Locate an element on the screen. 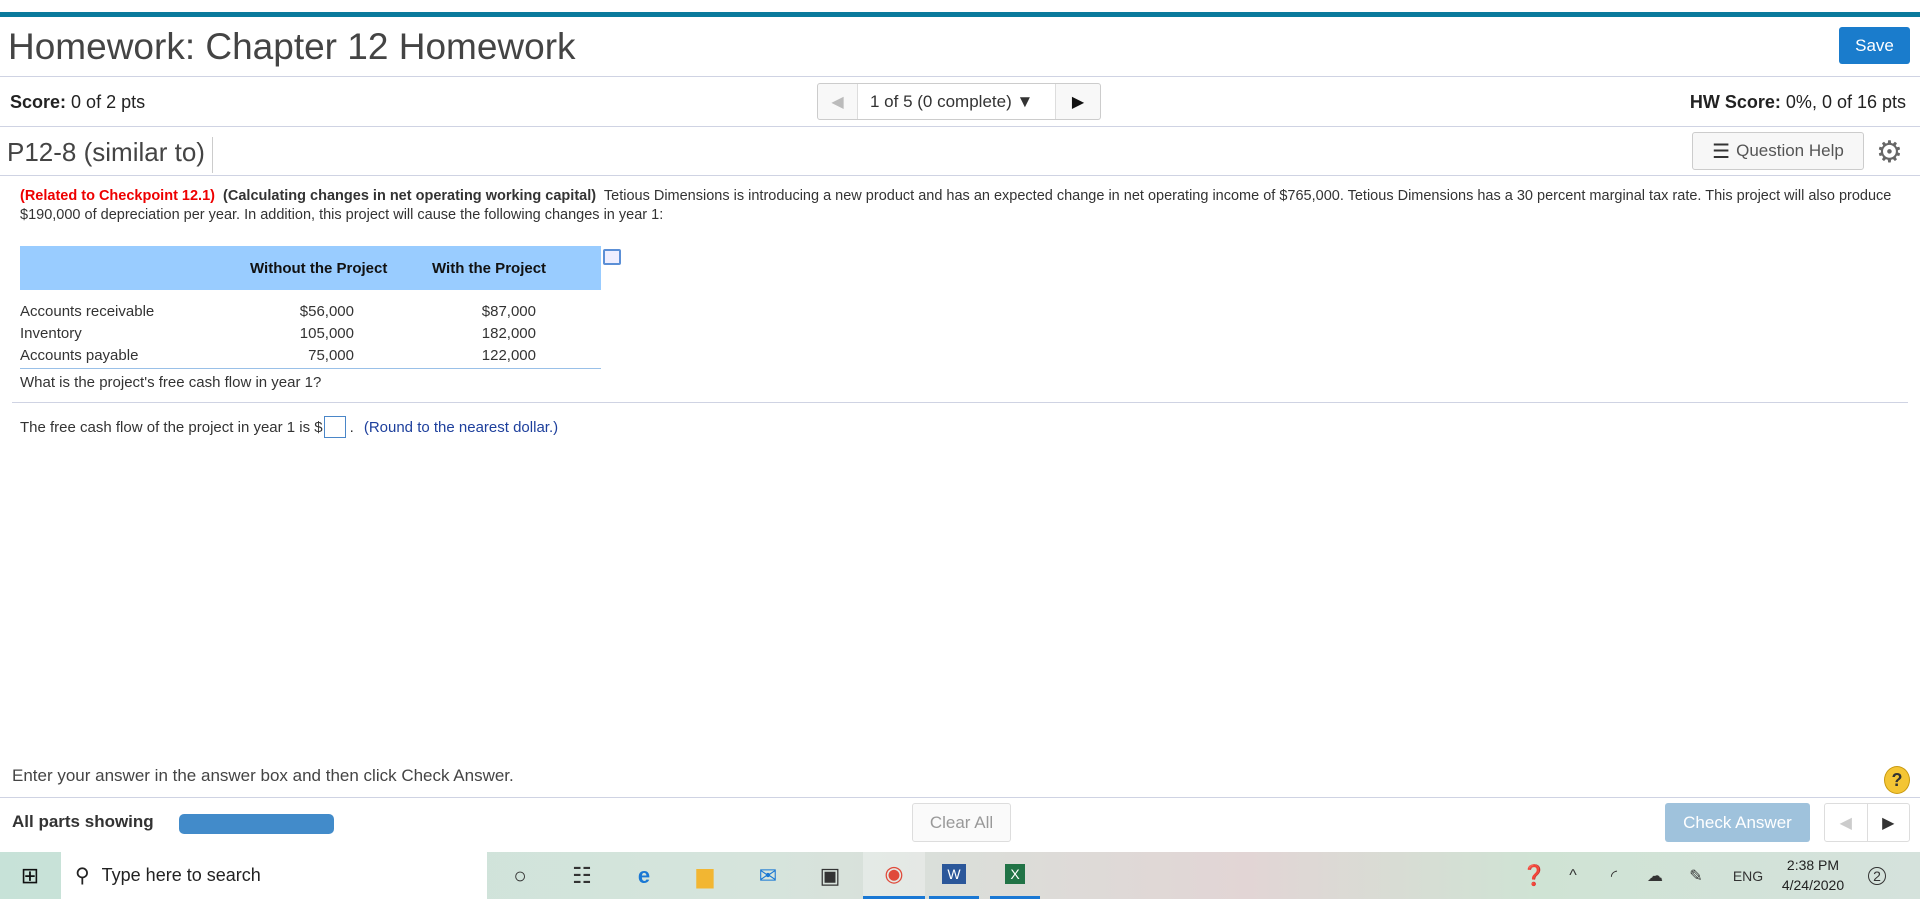  clock: 2:38 PM 4/24/2020 is located at coordinates (1813, 875).